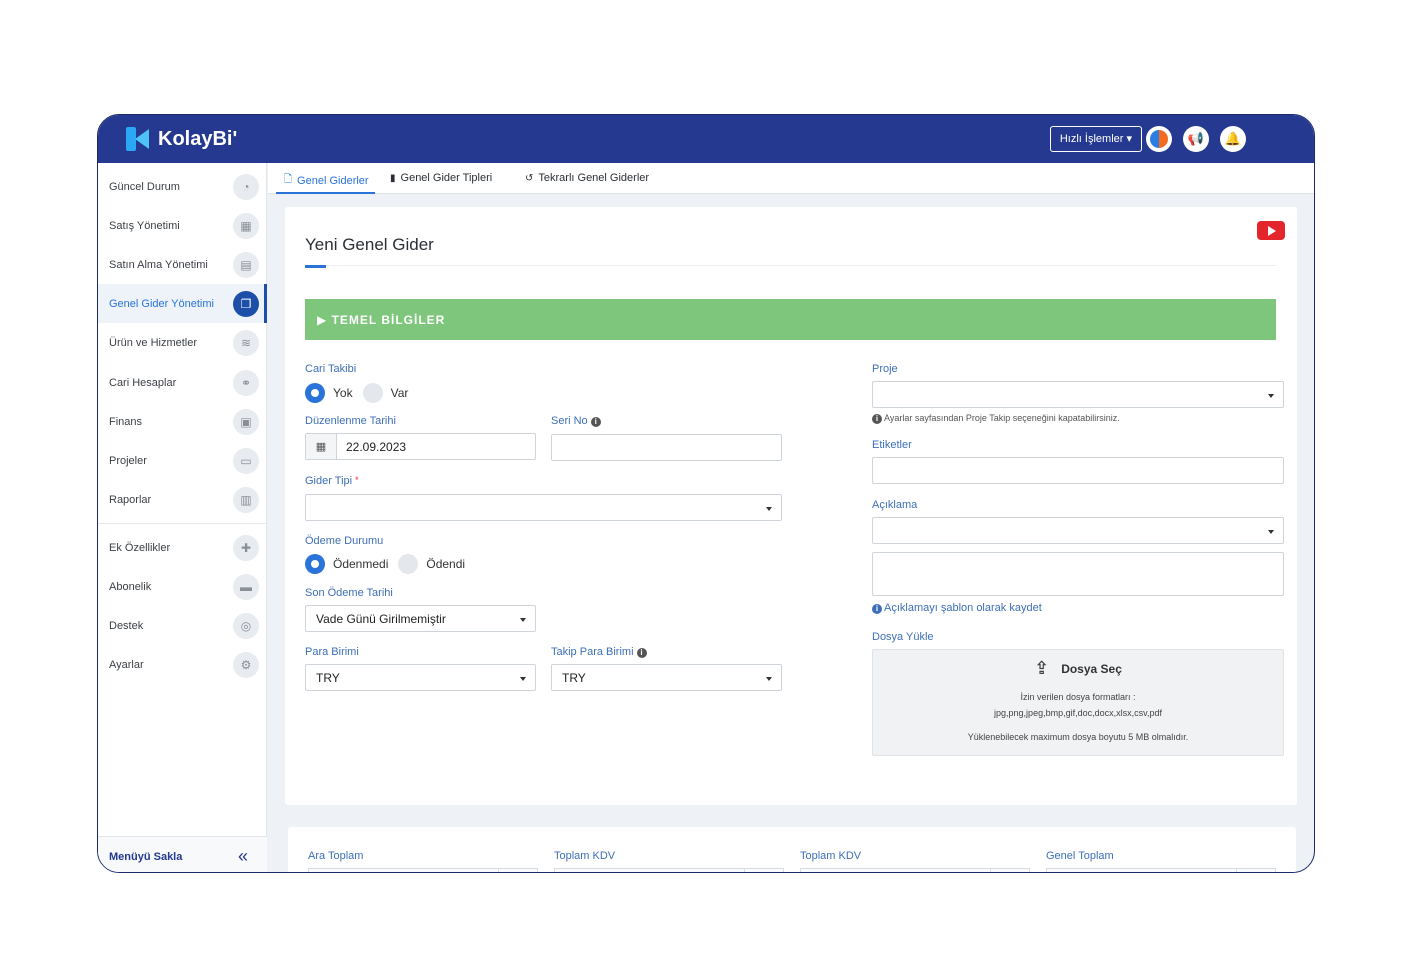 The height and width of the screenshot is (960, 1412). What do you see at coordinates (569, 421) in the screenshot?
I see `seri-no-text: Seri No` at bounding box center [569, 421].